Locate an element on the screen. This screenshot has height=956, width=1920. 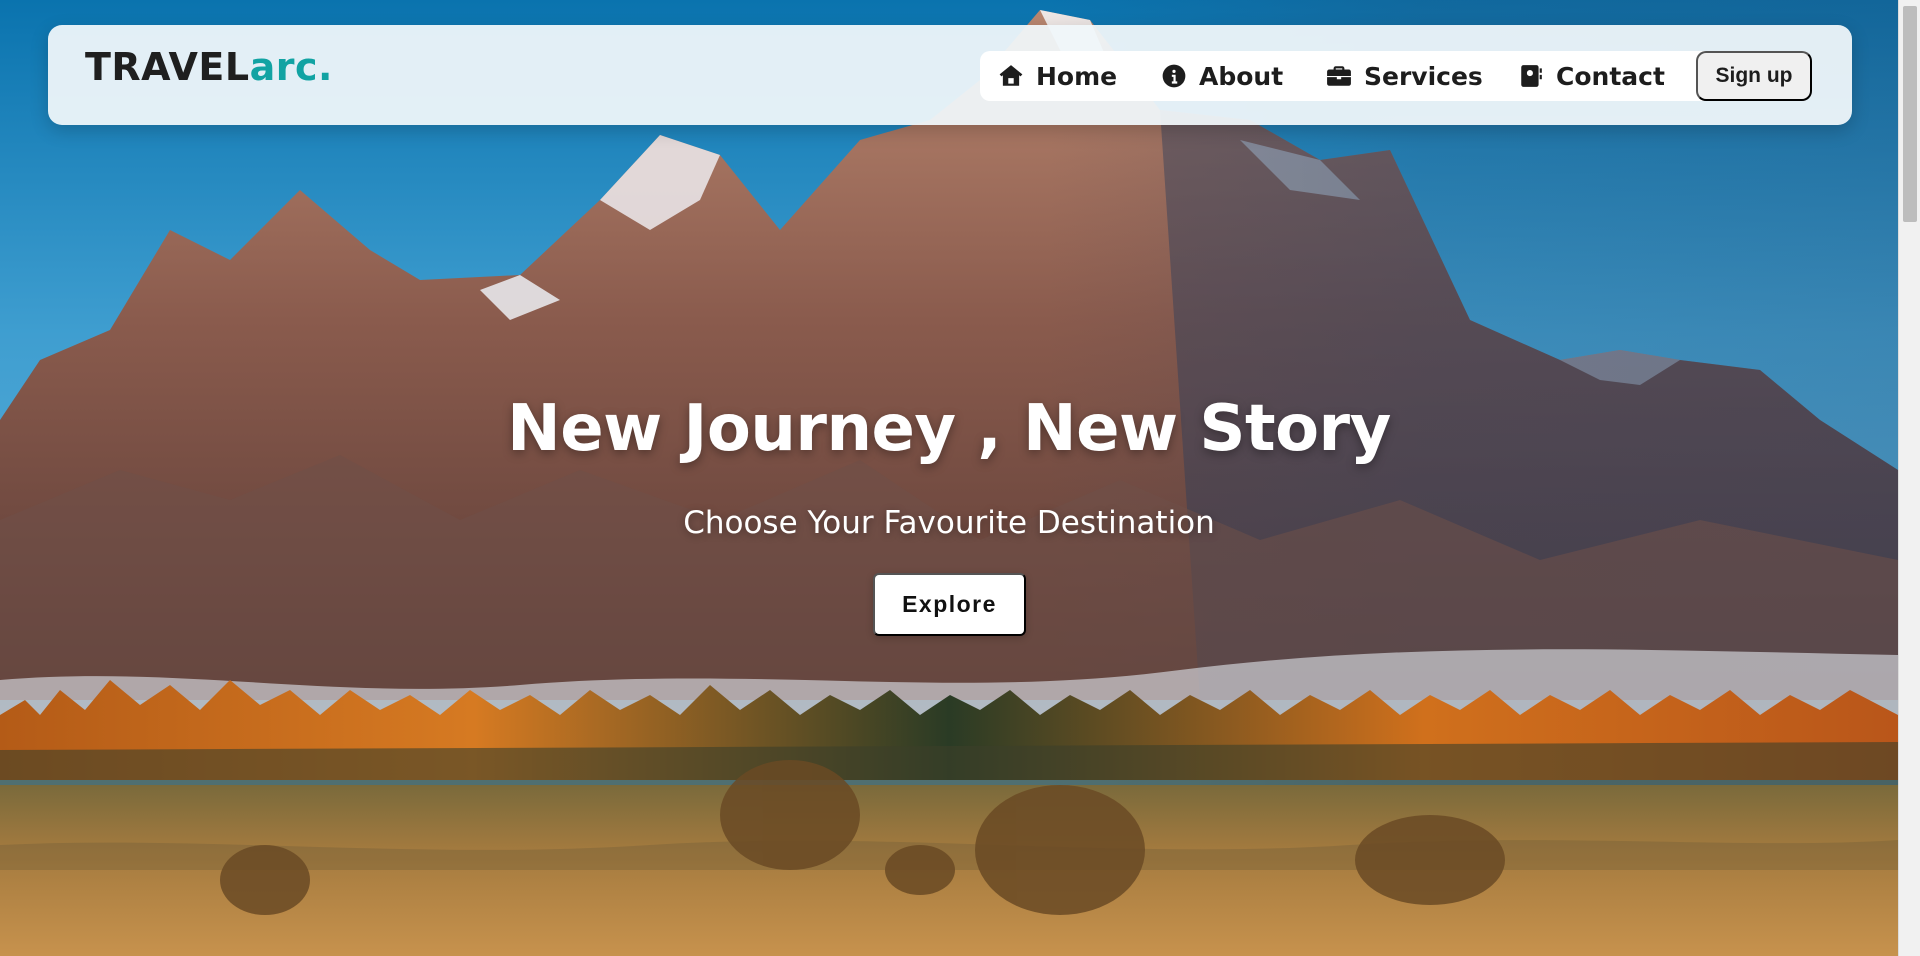
brand-name-main: TRAVEL is located at coordinates (167, 67).